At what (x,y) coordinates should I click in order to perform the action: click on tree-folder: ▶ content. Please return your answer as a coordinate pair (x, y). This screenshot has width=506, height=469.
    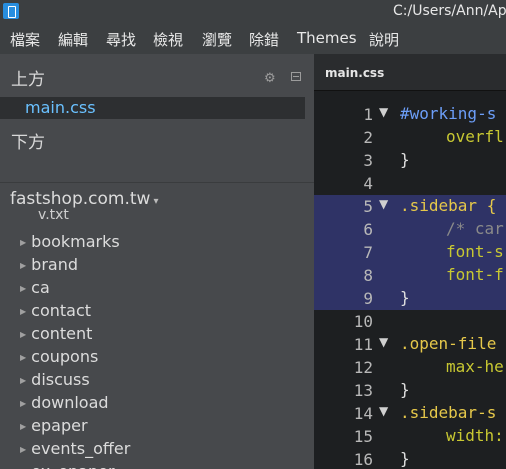
    Looking at the image, I should click on (56, 335).